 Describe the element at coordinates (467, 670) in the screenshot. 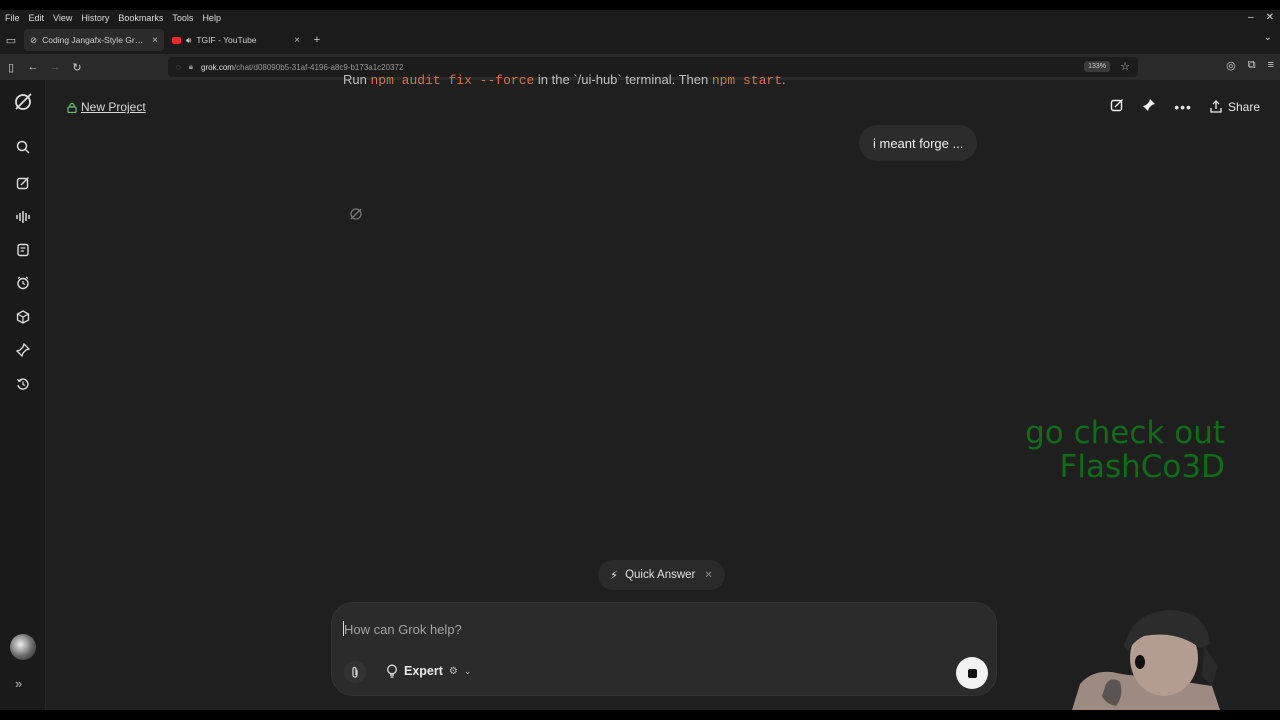

I see `chevron-down-icon: ⌄` at that location.